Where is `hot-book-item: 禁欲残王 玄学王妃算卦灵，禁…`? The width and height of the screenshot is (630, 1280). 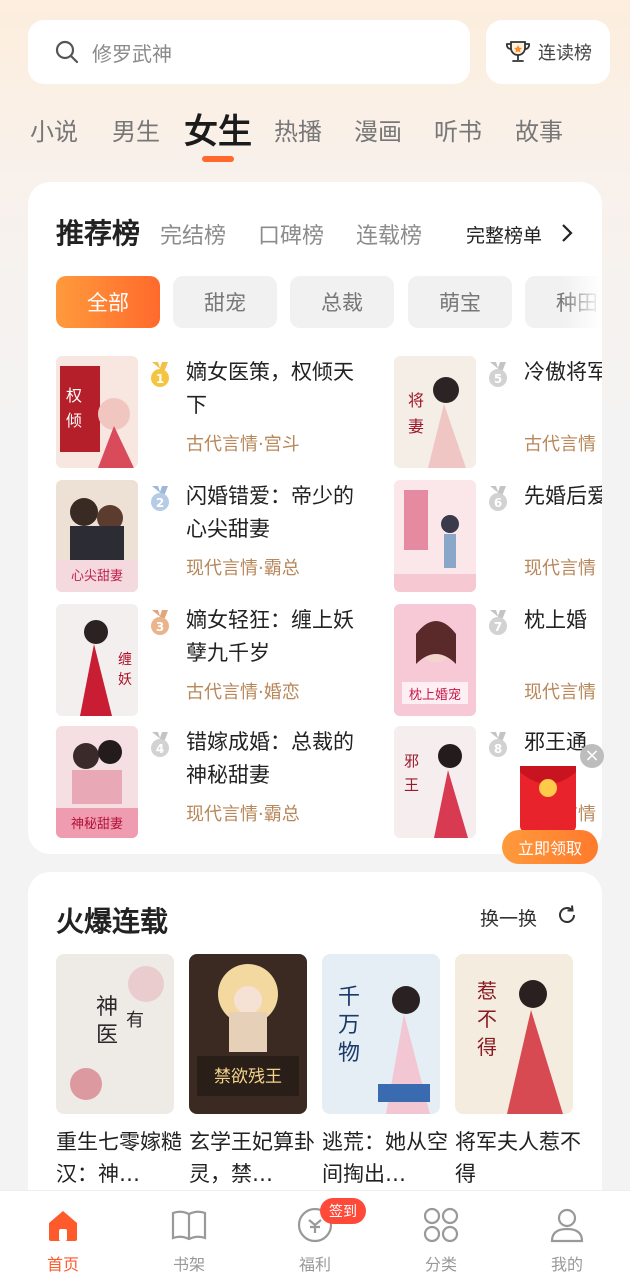
hot-book-item: 禁欲残王 玄学王妃算卦灵，禁… is located at coordinates (252, 1072).